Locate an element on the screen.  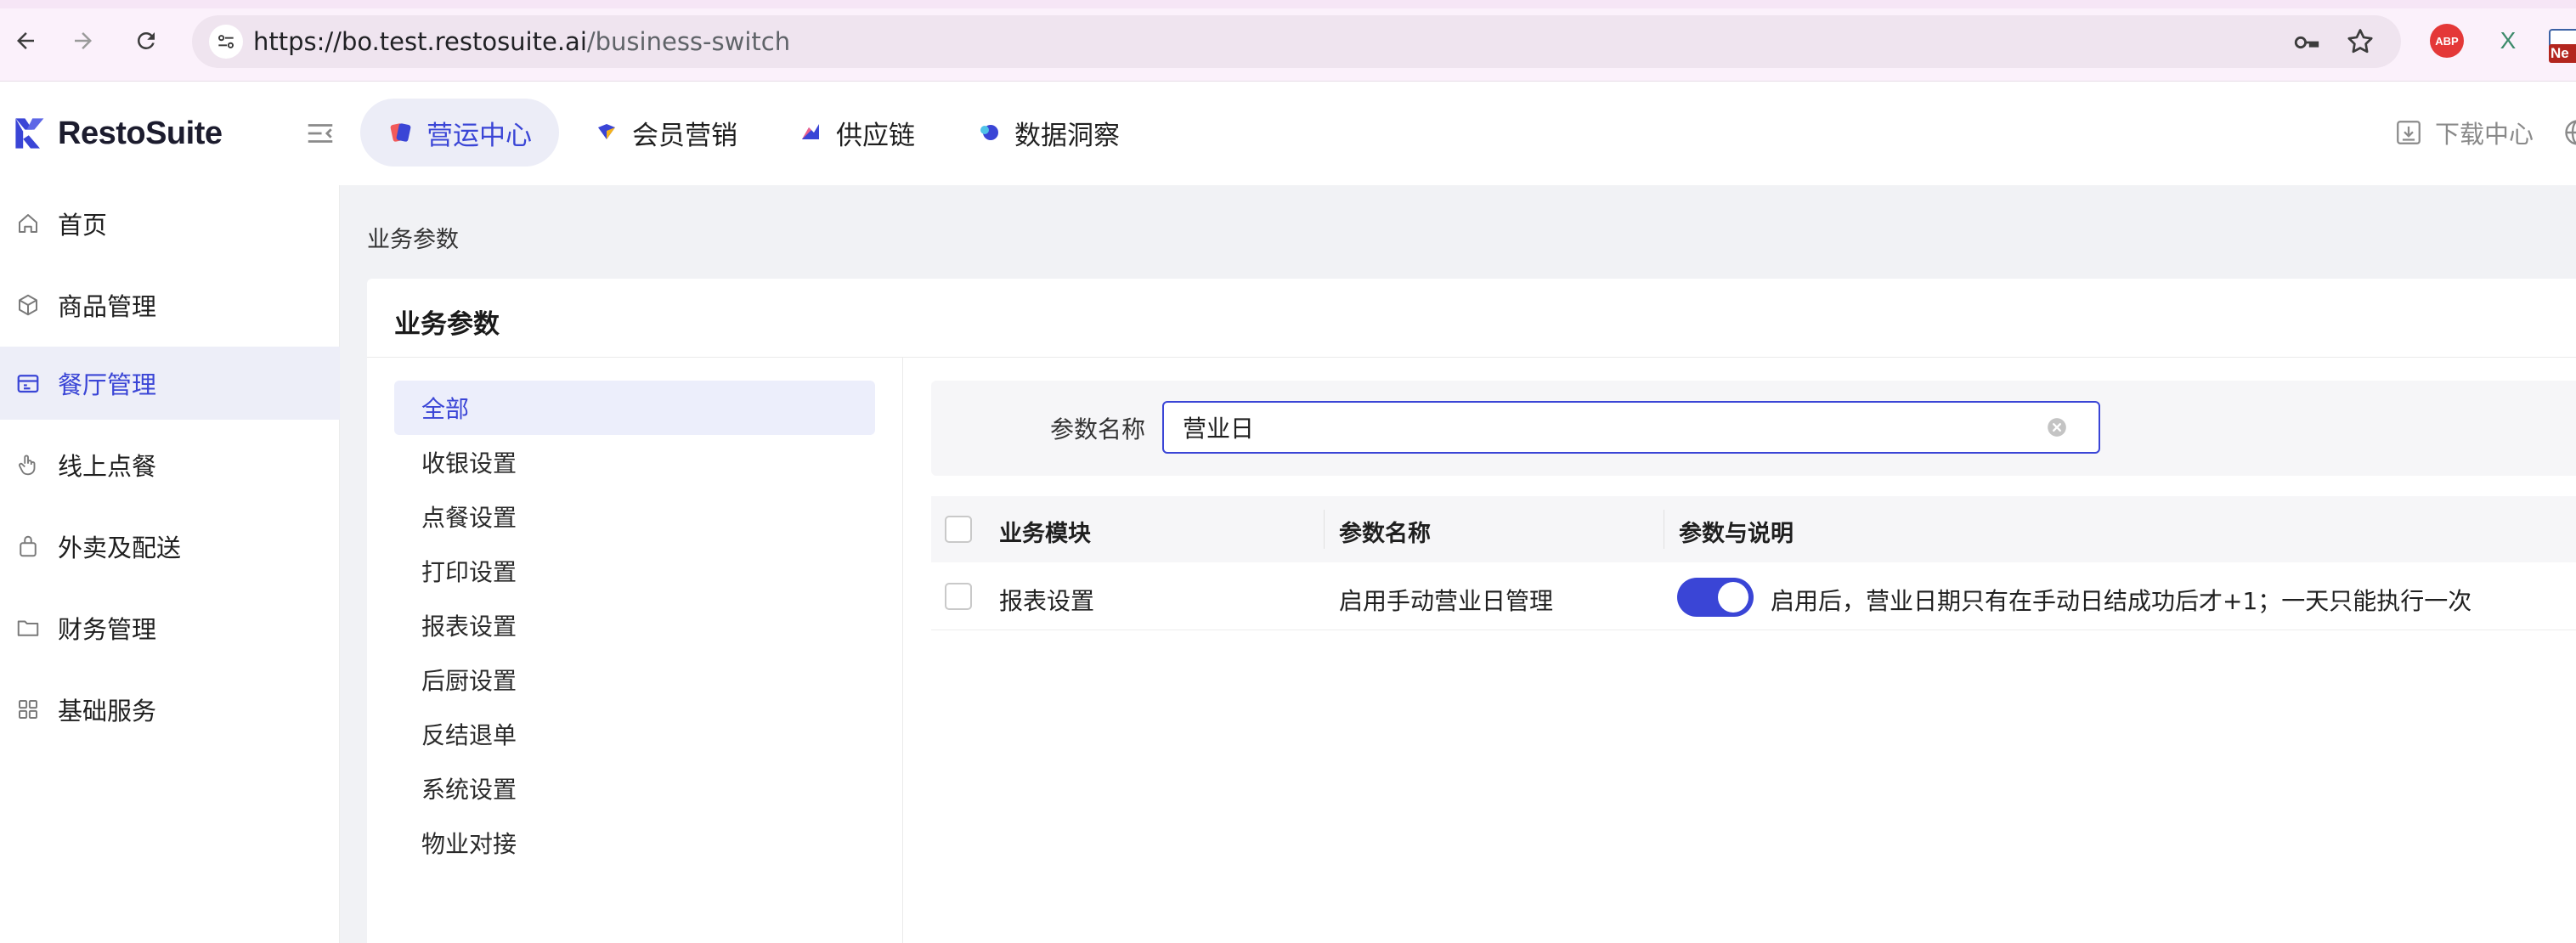
store-icon is located at coordinates (28, 384).